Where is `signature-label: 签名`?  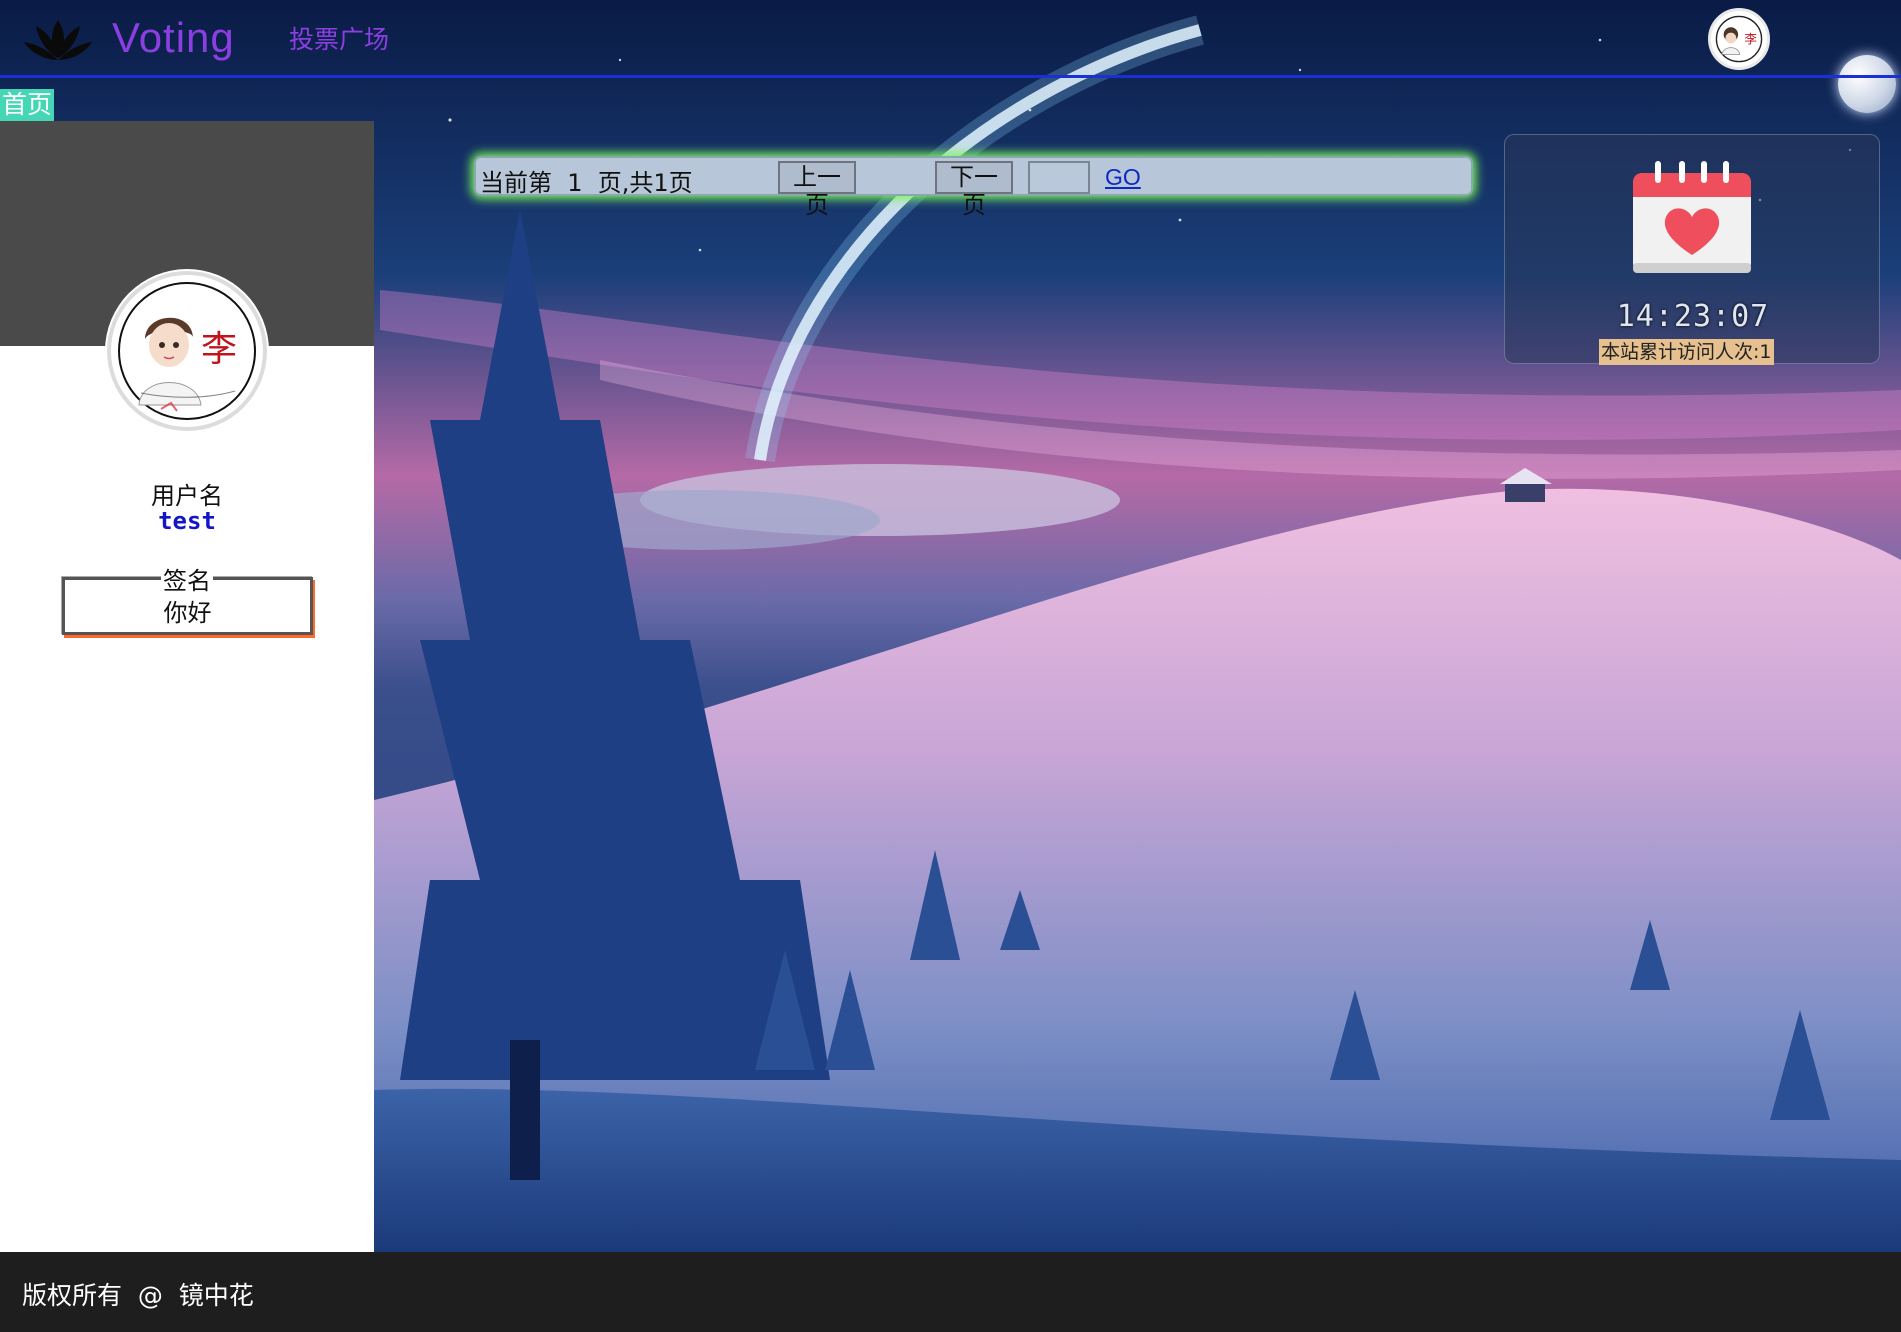
signature-label: 签名 is located at coordinates (187, 578).